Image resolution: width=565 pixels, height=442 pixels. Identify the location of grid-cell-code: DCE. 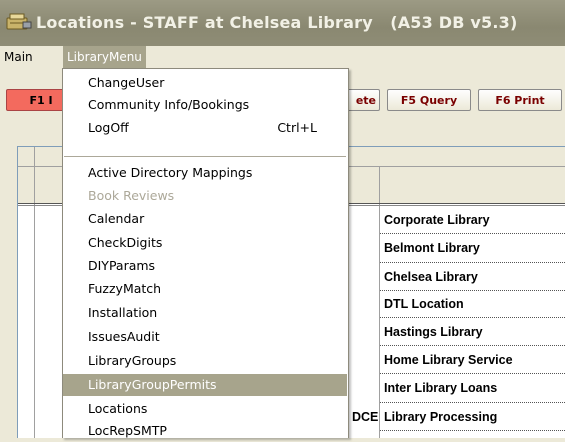
(365, 417).